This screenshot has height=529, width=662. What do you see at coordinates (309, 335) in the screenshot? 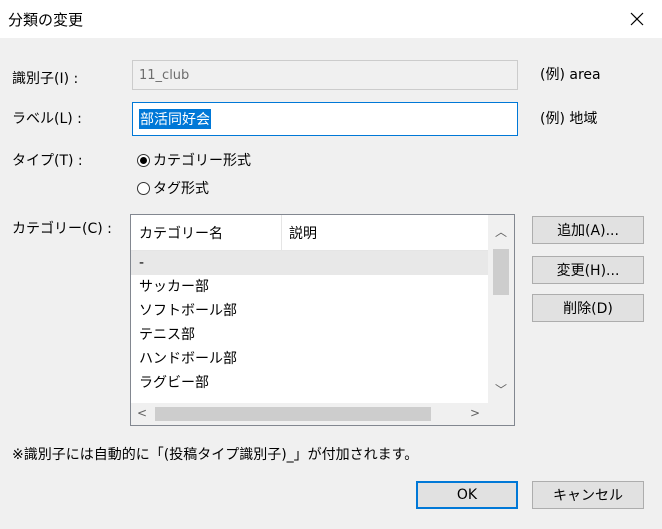
I see `list-item: テニス部` at bounding box center [309, 335].